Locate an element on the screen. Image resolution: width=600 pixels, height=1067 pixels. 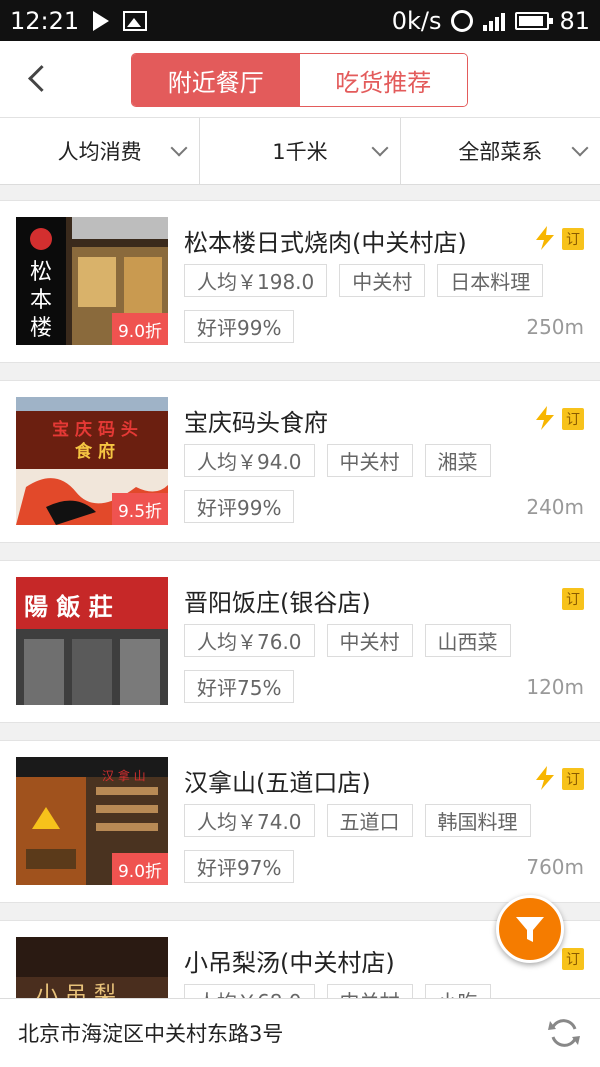
thumb-text: 食 府 is located at coordinates (95, 452).